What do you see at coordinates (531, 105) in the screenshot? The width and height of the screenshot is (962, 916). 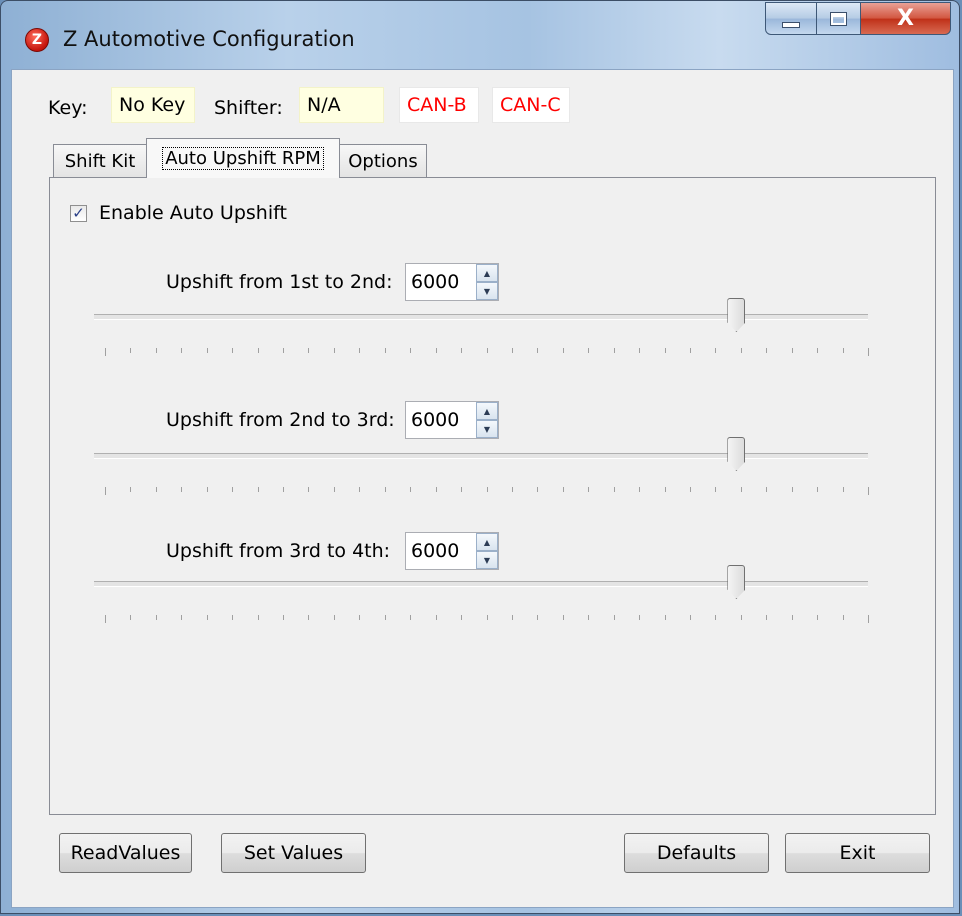 I see `can-c-status: CAN-C` at bounding box center [531, 105].